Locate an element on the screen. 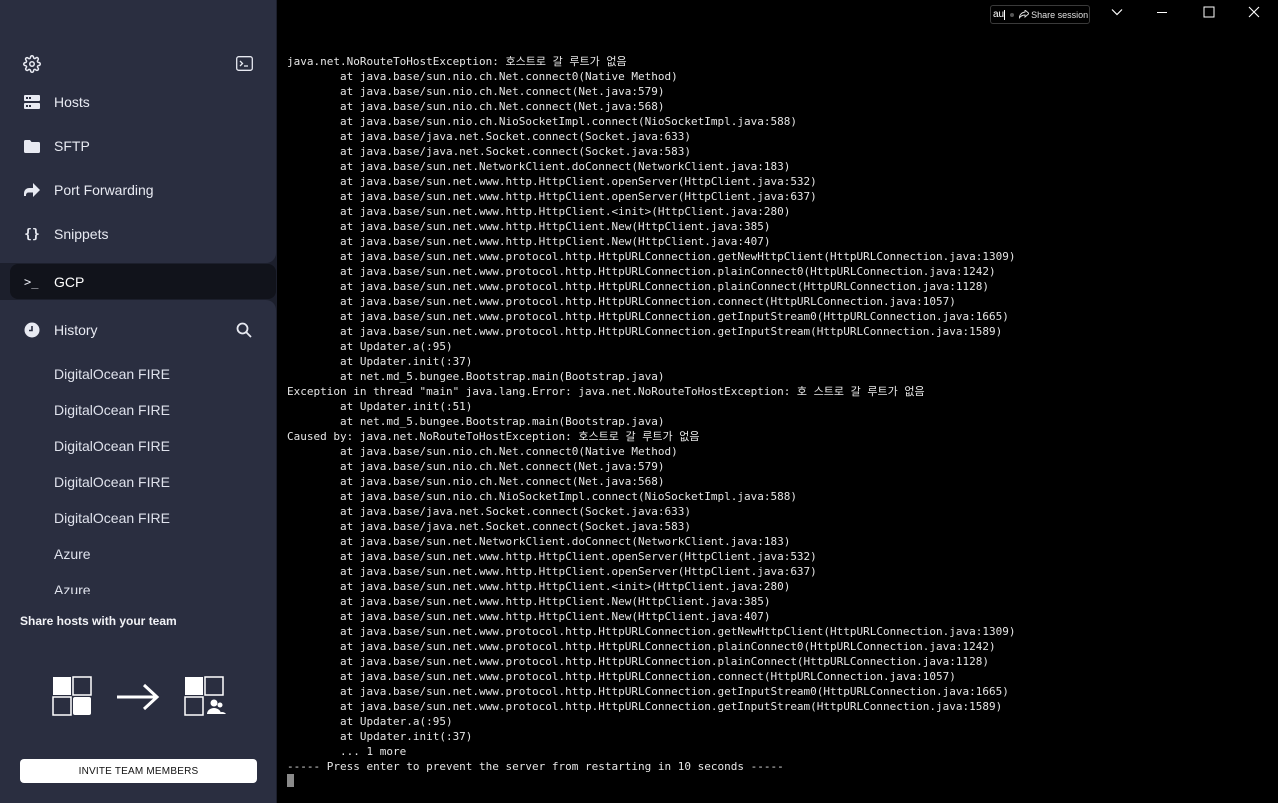 The width and height of the screenshot is (1278, 803). nav-port-forwarding: Port Forwarding is located at coordinates (138, 190).